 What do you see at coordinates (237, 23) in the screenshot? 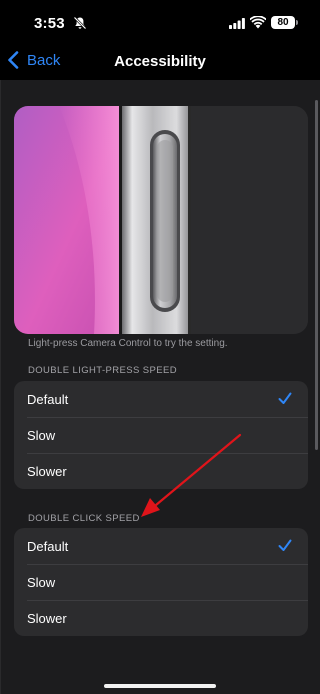
I see `signal-icon` at bounding box center [237, 23].